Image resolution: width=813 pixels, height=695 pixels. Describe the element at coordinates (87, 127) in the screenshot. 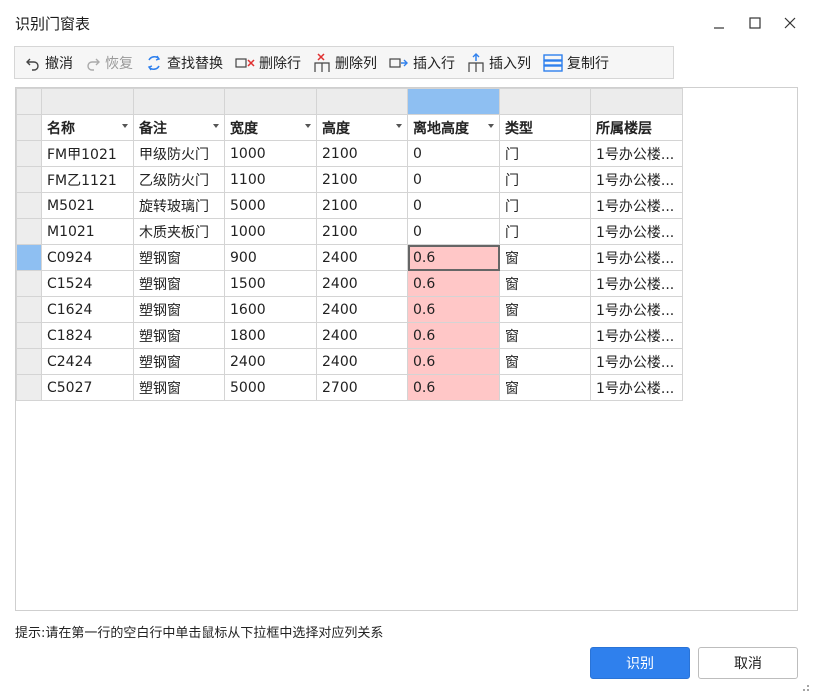

I see `column-header: 名称` at that location.